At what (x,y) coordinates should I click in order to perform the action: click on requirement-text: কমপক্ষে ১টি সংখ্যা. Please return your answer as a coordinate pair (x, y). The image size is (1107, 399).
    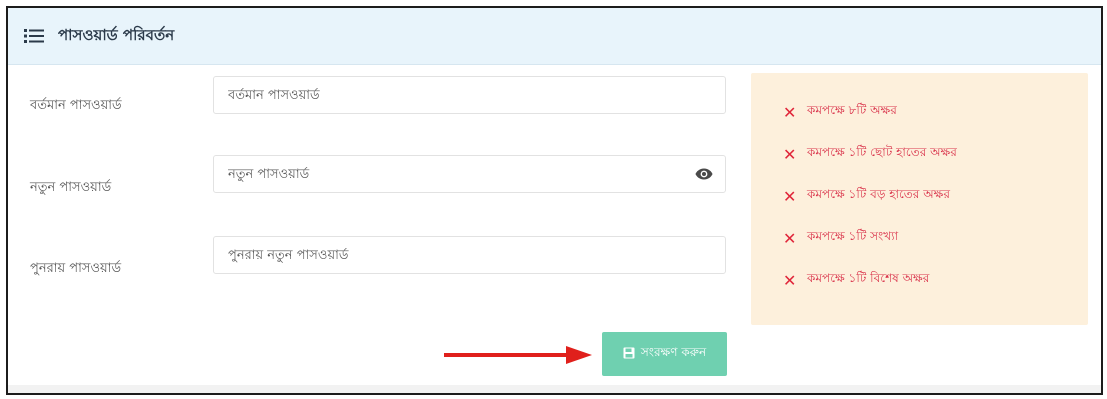
    Looking at the image, I should click on (853, 236).